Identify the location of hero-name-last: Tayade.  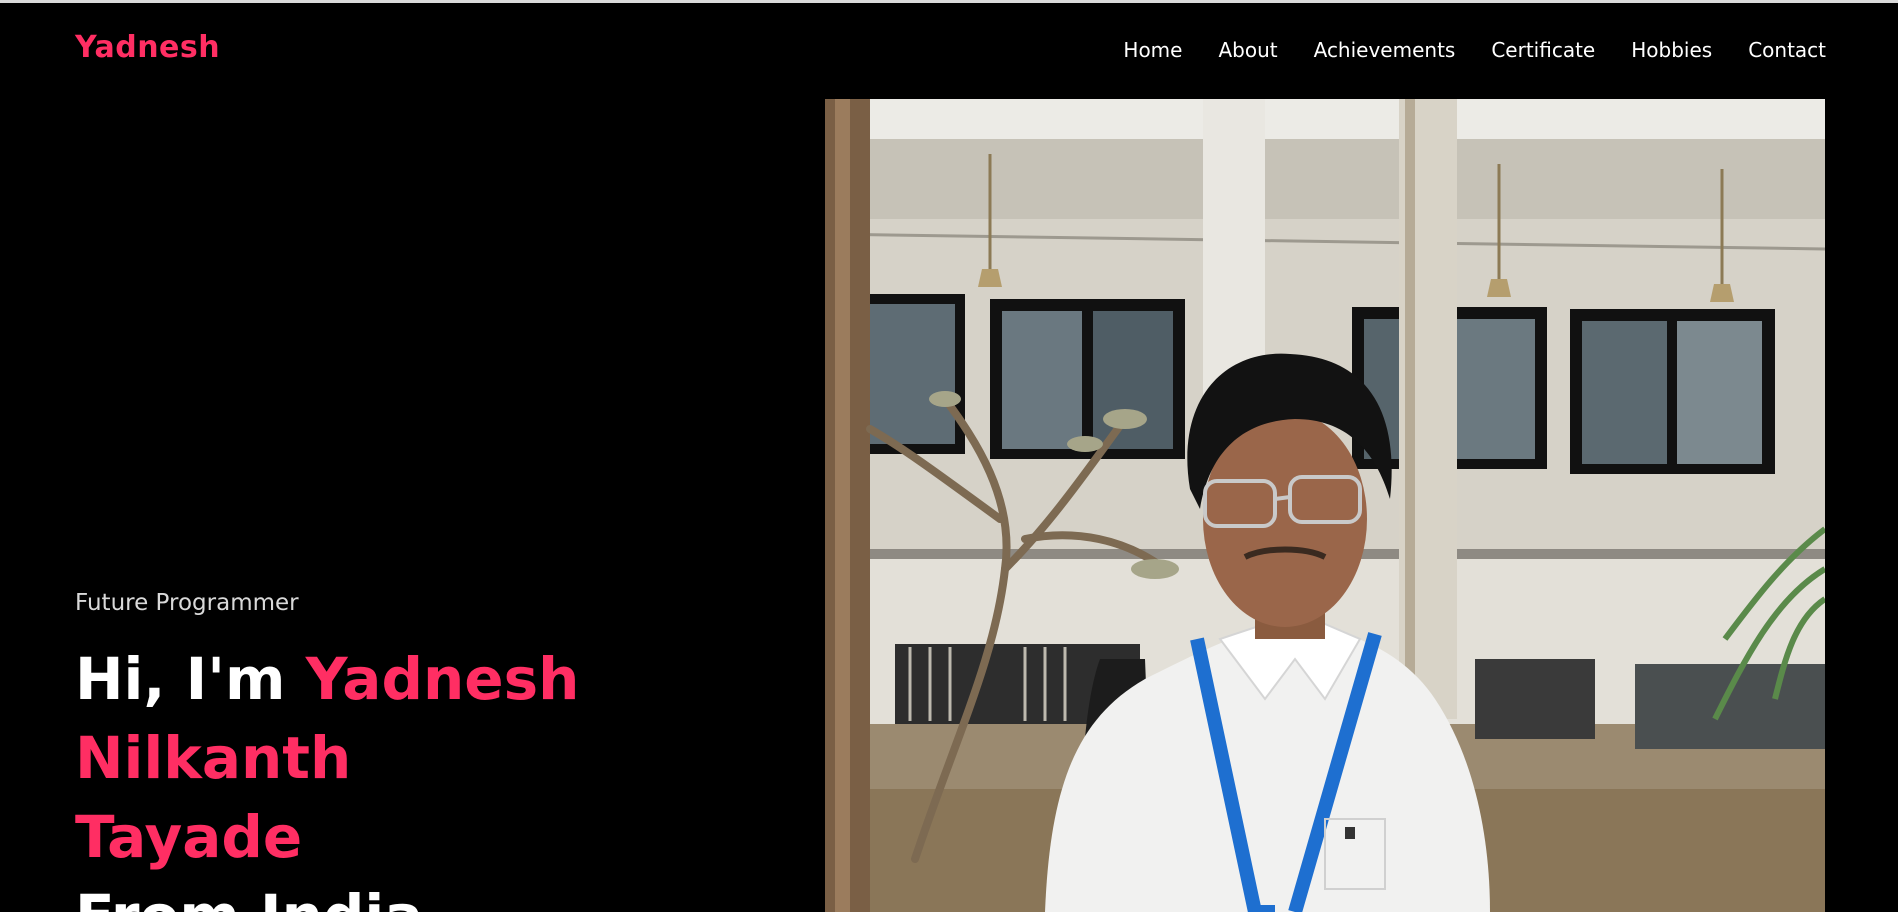
(189, 837).